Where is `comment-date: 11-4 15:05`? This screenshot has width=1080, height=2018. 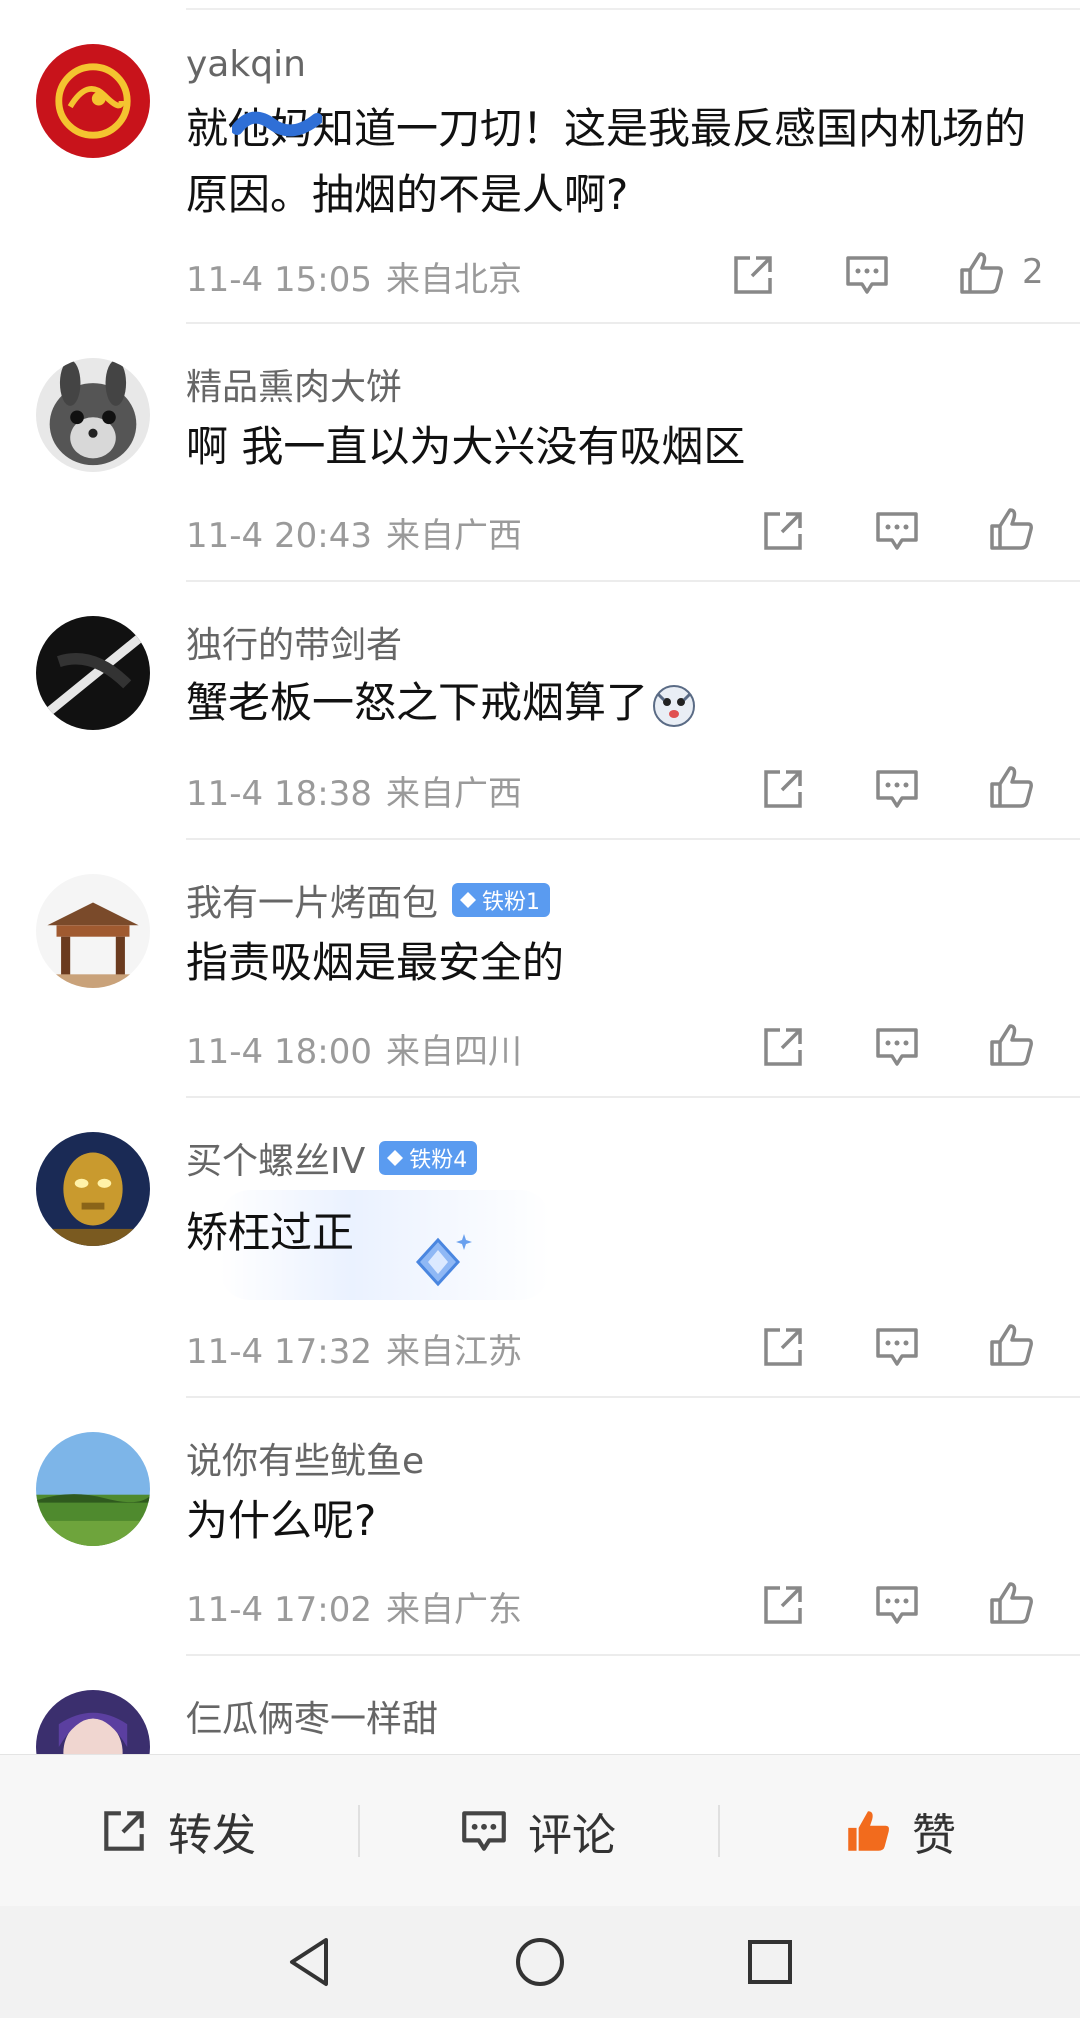 comment-date: 11-4 15:05 is located at coordinates (279, 280).